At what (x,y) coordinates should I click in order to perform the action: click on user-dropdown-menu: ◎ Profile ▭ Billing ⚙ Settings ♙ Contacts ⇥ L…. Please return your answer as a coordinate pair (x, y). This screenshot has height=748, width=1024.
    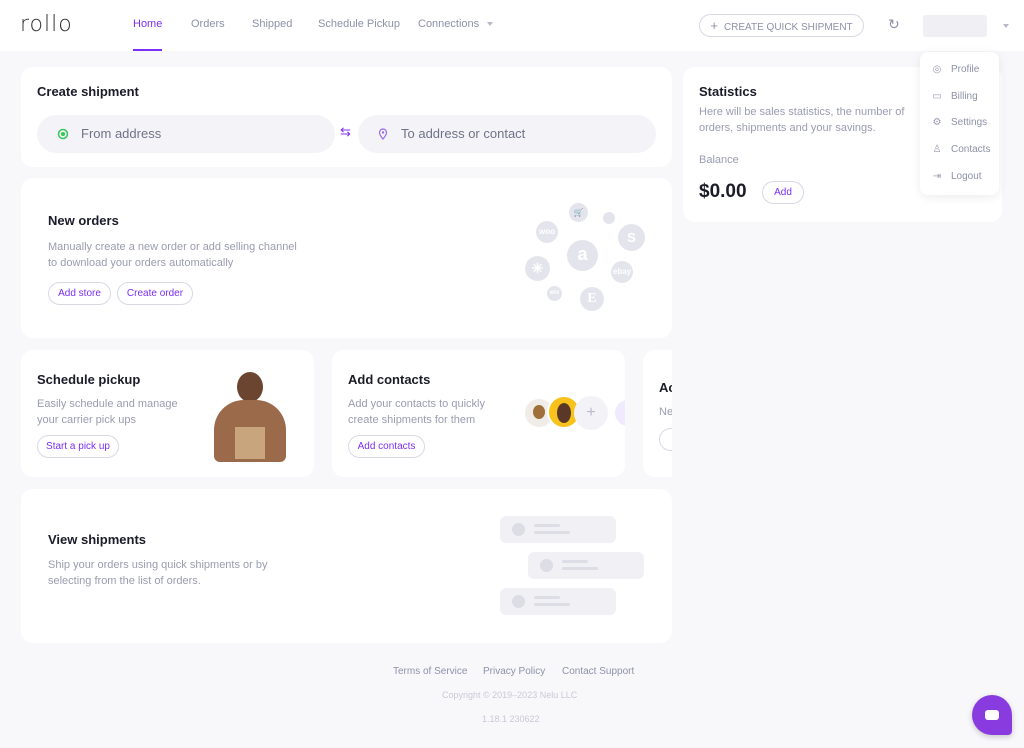
    Looking at the image, I should click on (959, 123).